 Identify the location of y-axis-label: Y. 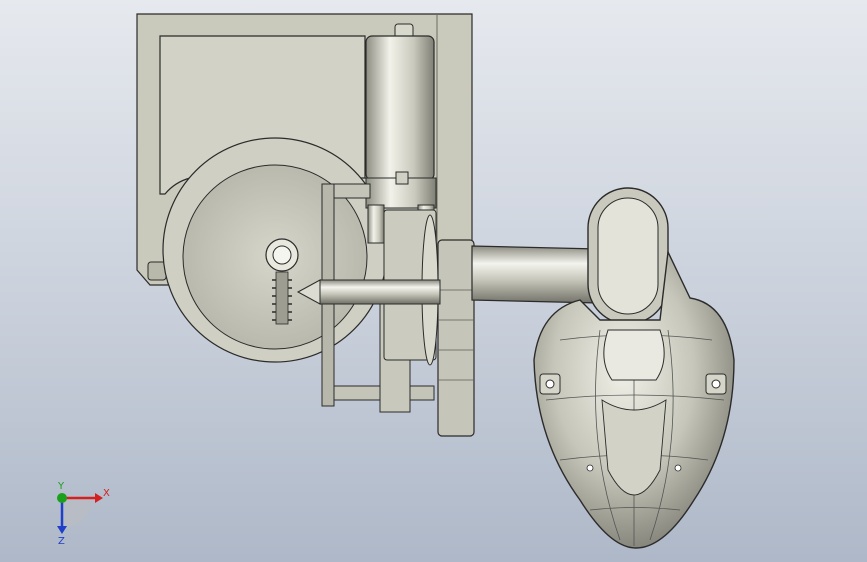
(61, 486).